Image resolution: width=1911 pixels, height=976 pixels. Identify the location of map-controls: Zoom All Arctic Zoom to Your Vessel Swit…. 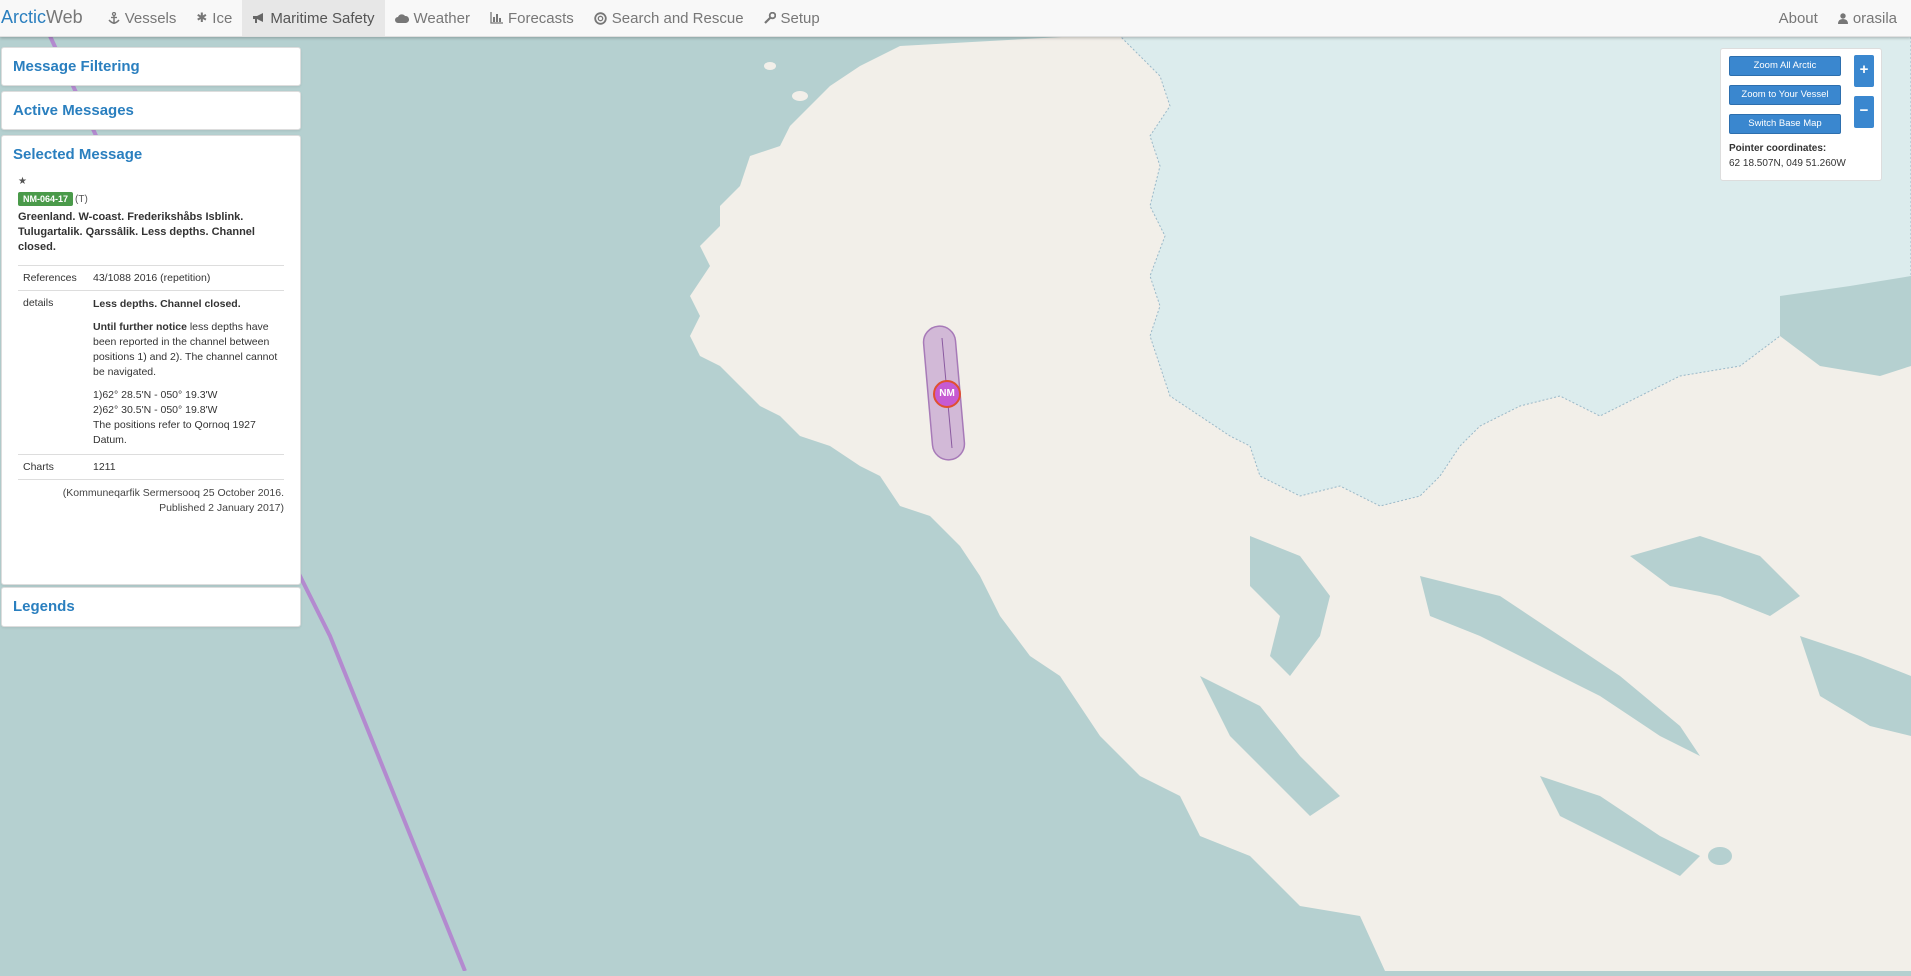
(1801, 114).